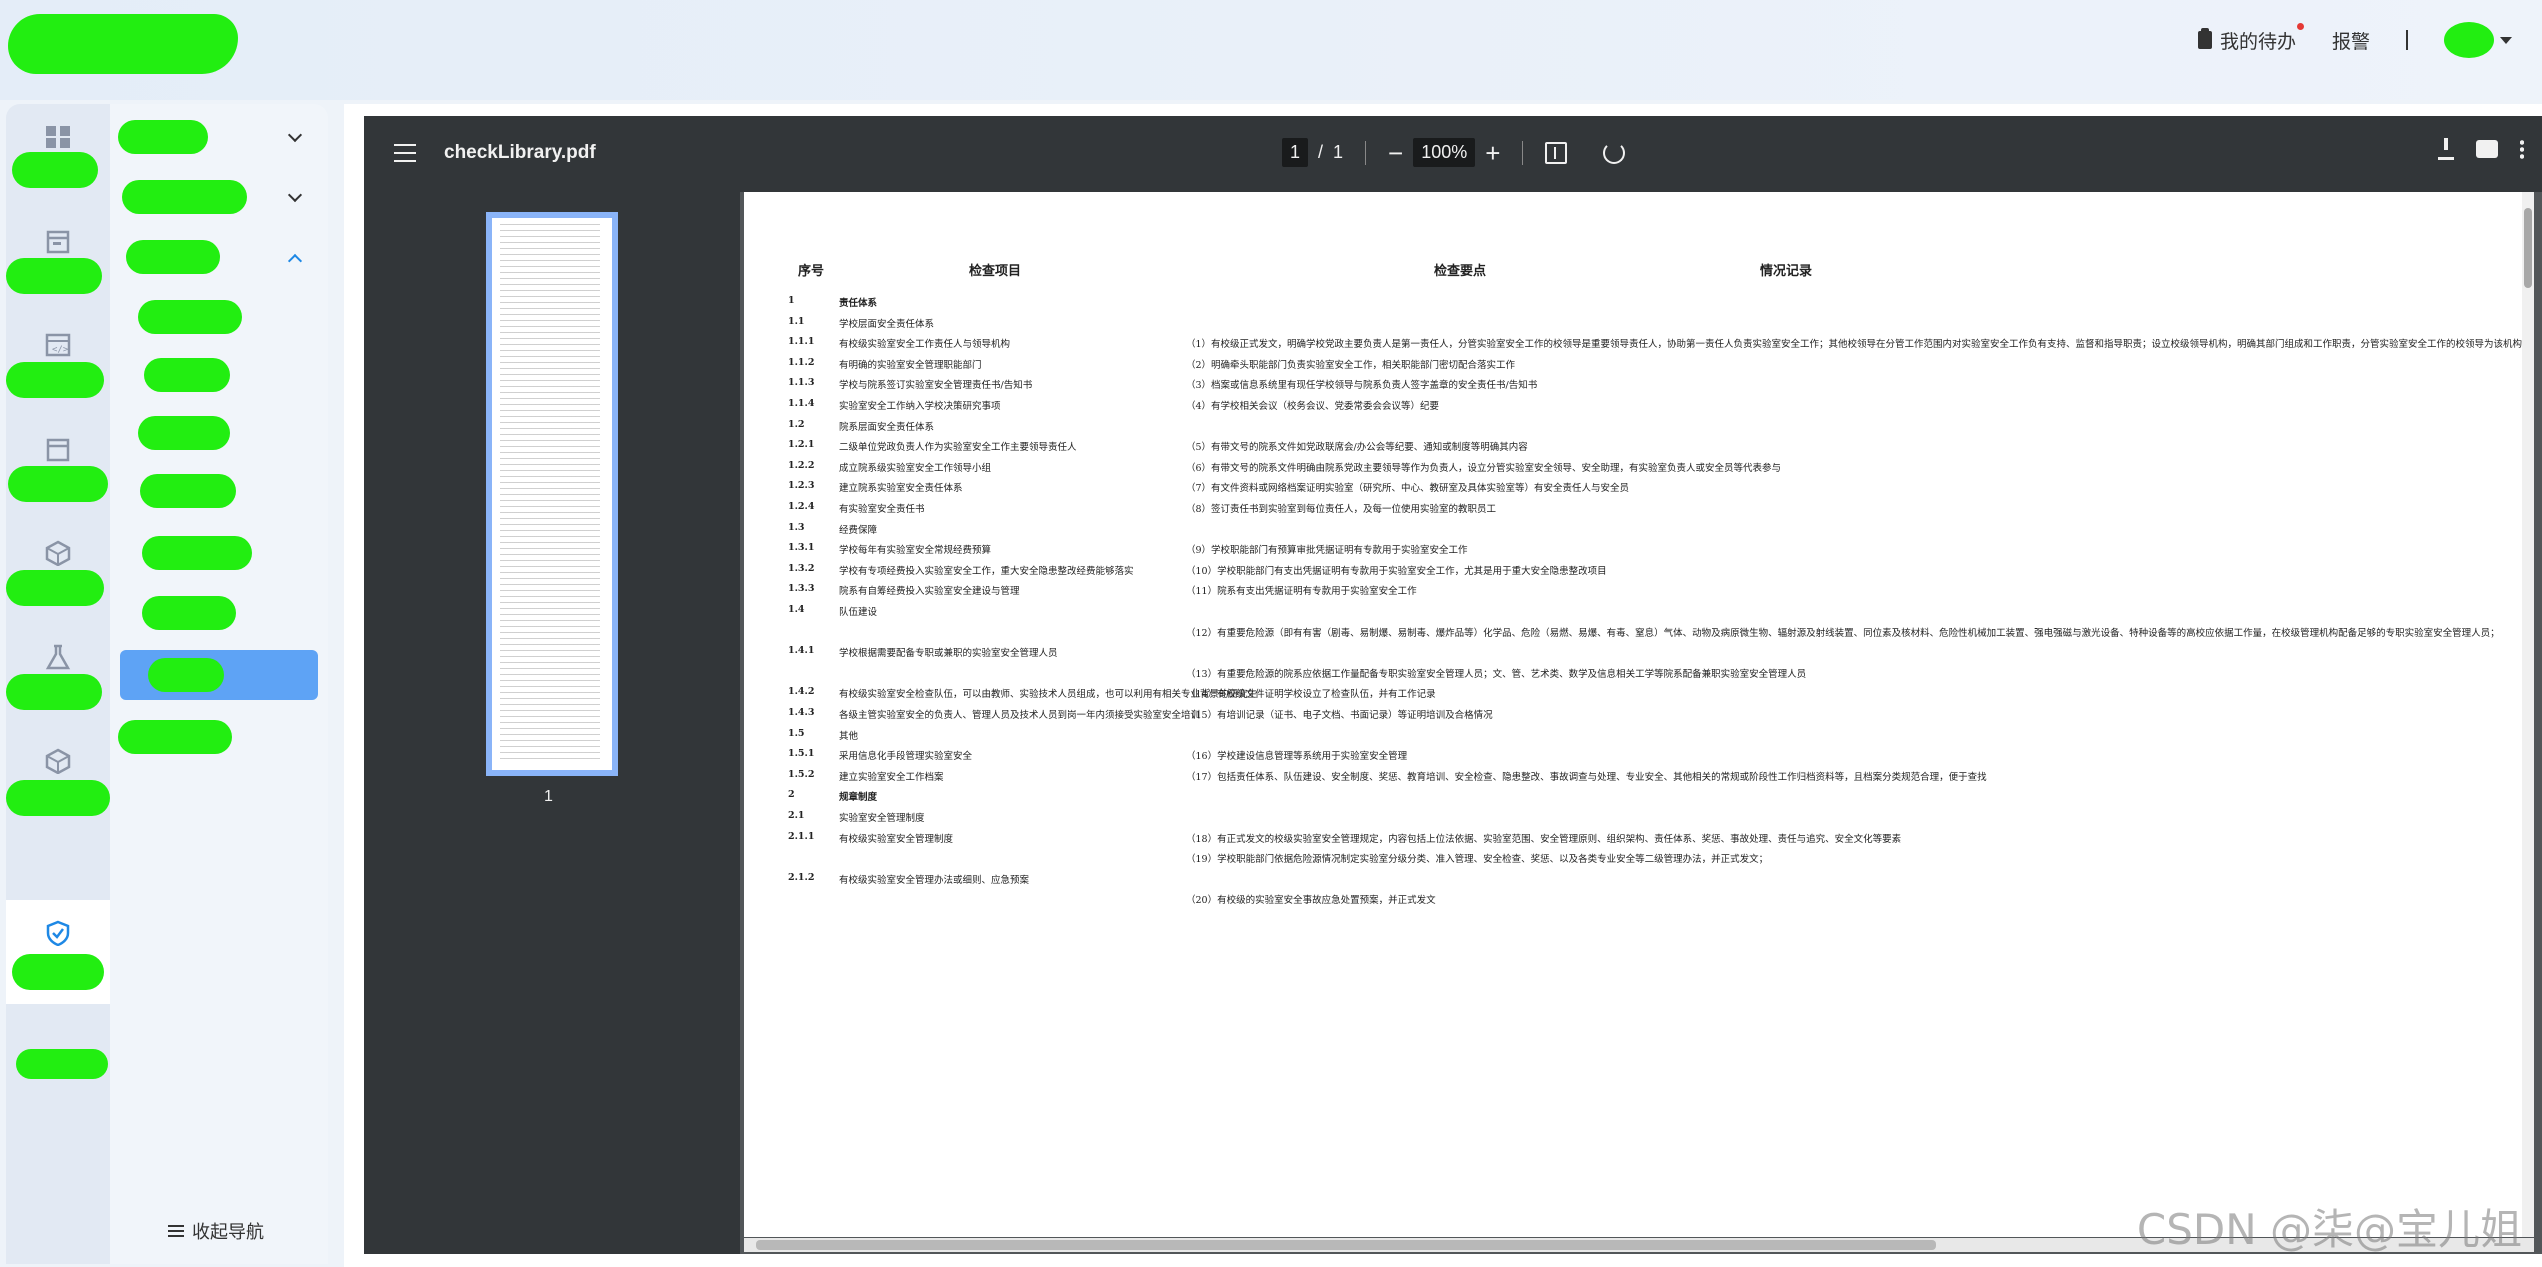 The width and height of the screenshot is (2542, 1267). What do you see at coordinates (58, 761) in the screenshot?
I see `cube-icon` at bounding box center [58, 761].